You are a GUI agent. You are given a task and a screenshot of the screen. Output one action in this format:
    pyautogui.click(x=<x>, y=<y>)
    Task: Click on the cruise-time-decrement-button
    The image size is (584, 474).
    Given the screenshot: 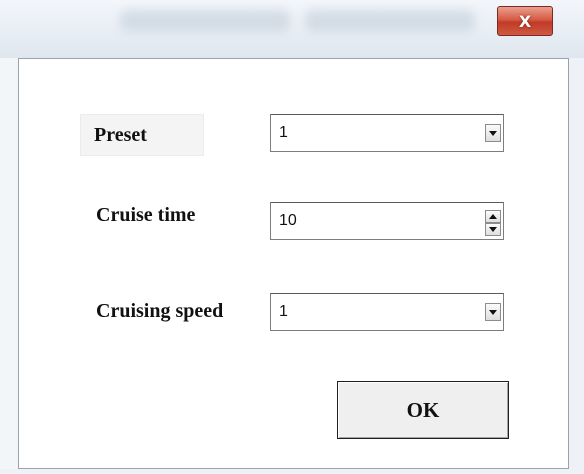 What is the action you would take?
    pyautogui.click(x=493, y=229)
    